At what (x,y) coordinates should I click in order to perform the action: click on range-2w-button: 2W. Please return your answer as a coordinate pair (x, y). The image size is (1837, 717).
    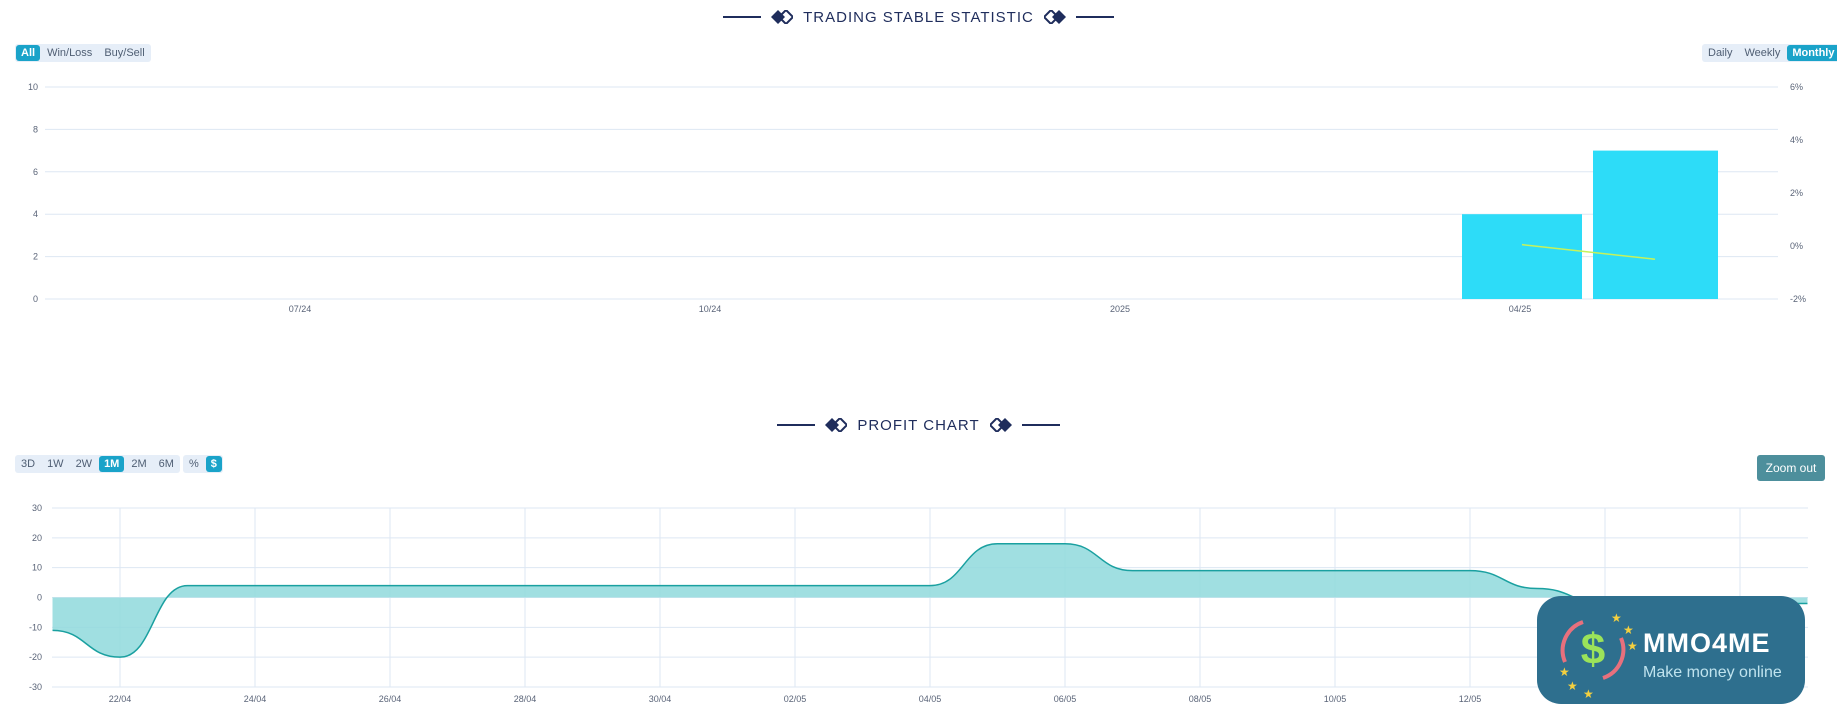
    Looking at the image, I should click on (84, 464).